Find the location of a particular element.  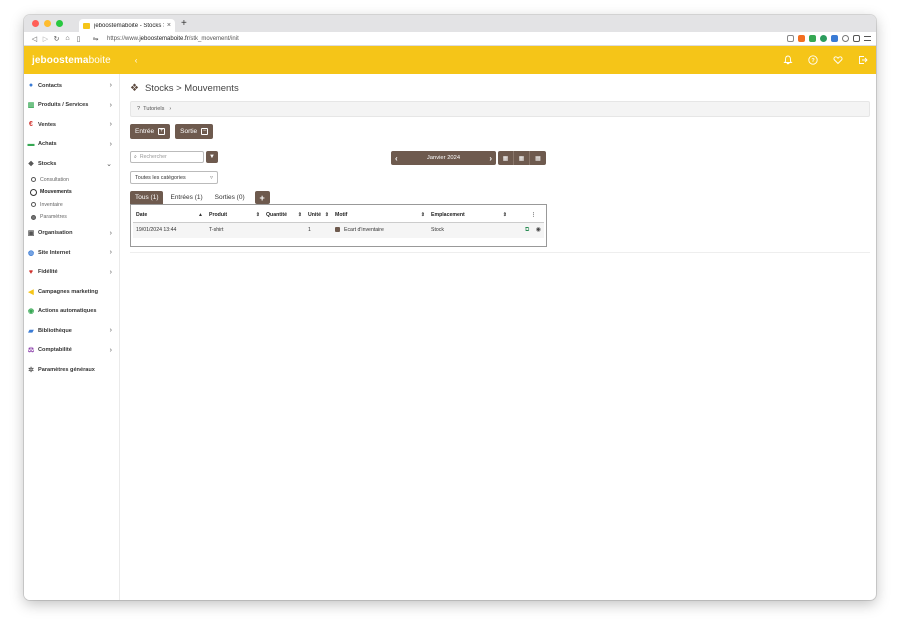

app-logo: jeboostemaboite is located at coordinates (71, 60).